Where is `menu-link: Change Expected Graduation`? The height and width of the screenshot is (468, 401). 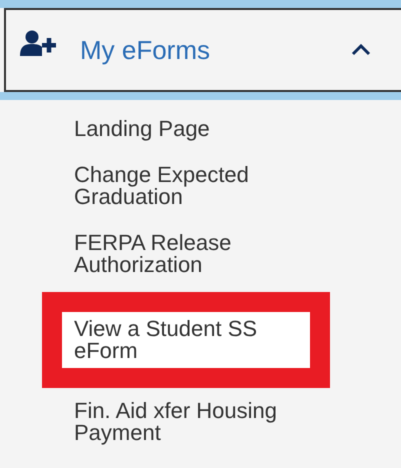
menu-link: Change Expected Graduation is located at coordinates (192, 190).